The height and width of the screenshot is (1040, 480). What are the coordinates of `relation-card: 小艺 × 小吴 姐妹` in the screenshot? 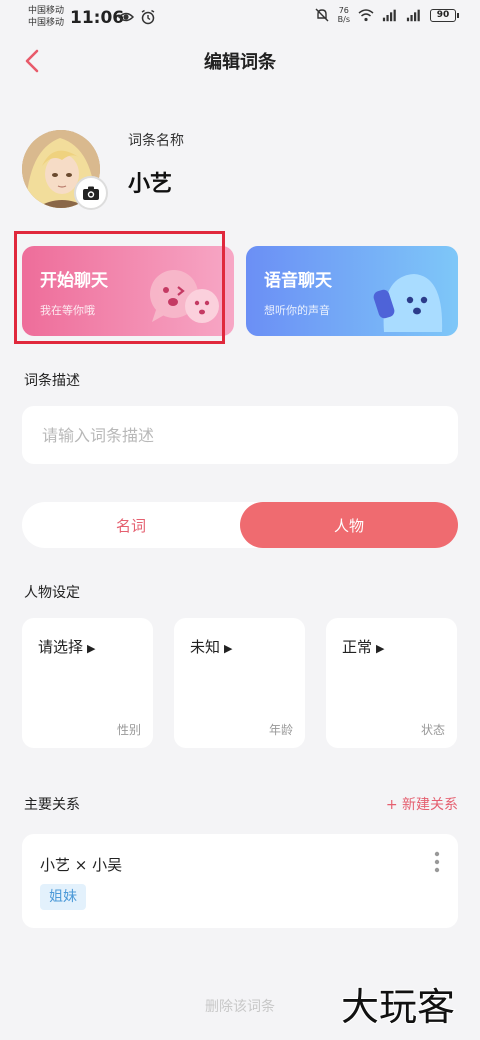 It's located at (240, 881).